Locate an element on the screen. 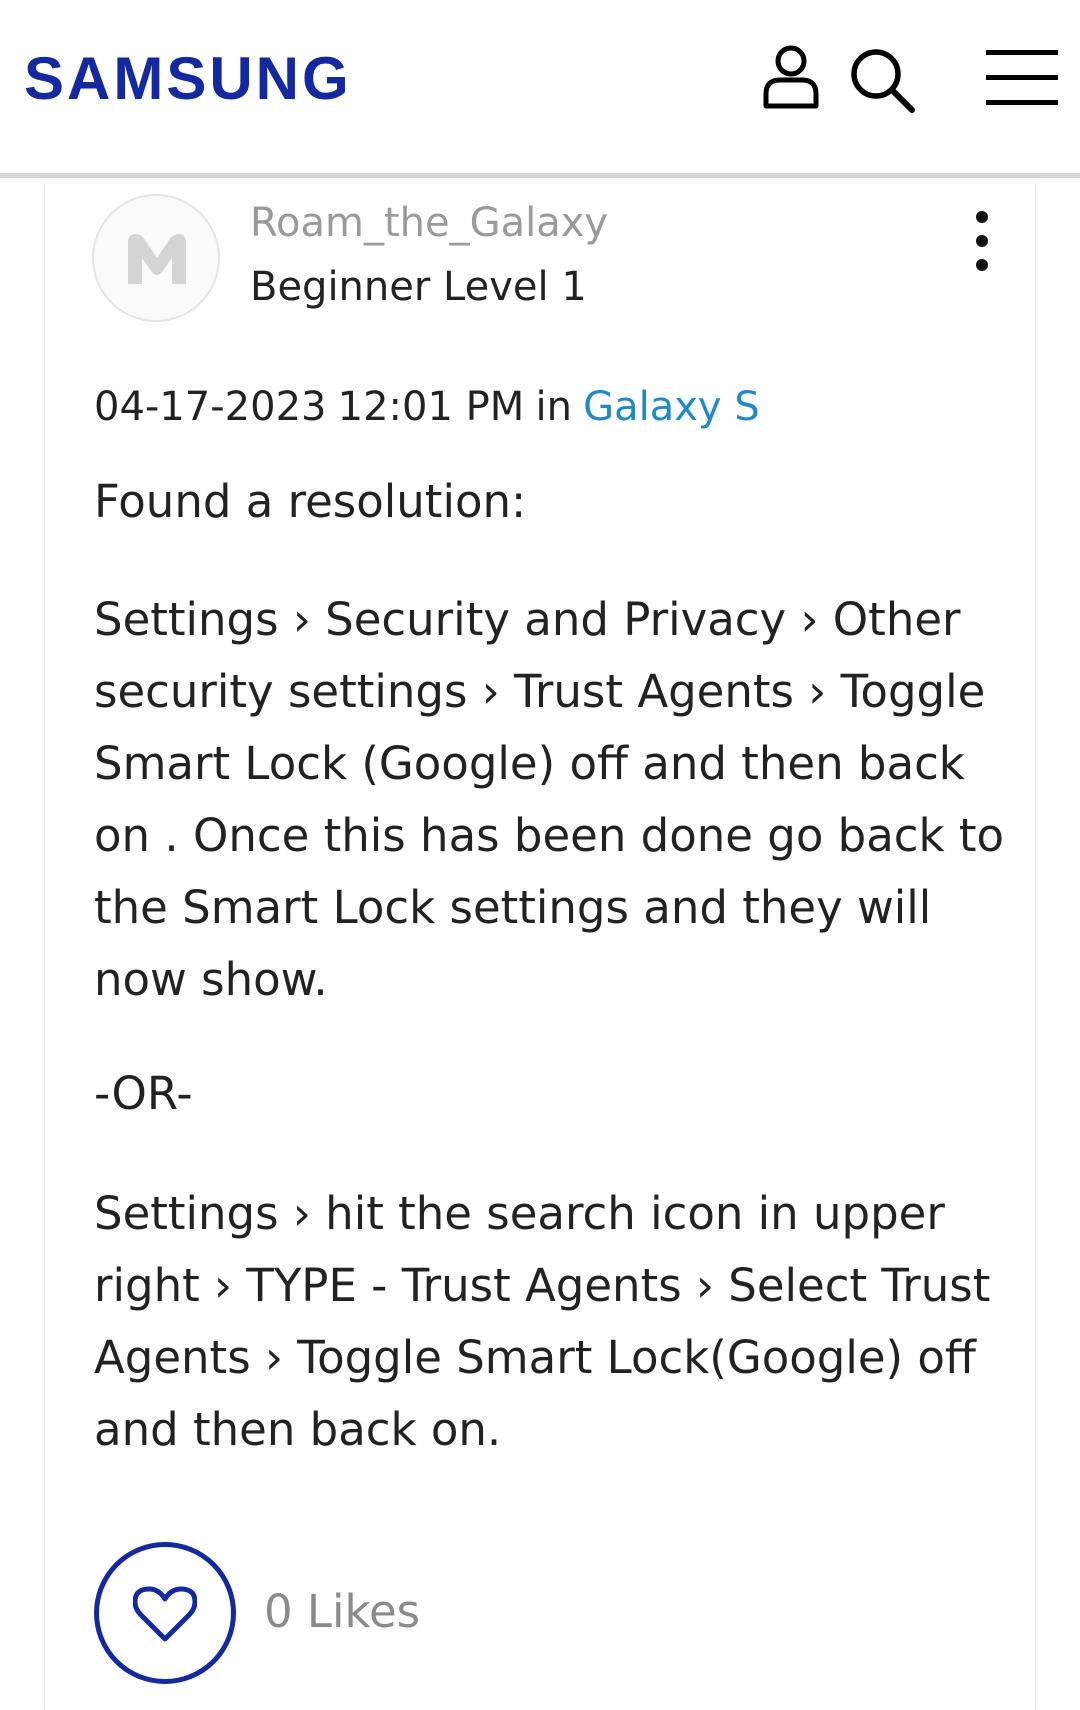 This screenshot has width=1080, height=1710. more-options-icon is located at coordinates (982, 241).